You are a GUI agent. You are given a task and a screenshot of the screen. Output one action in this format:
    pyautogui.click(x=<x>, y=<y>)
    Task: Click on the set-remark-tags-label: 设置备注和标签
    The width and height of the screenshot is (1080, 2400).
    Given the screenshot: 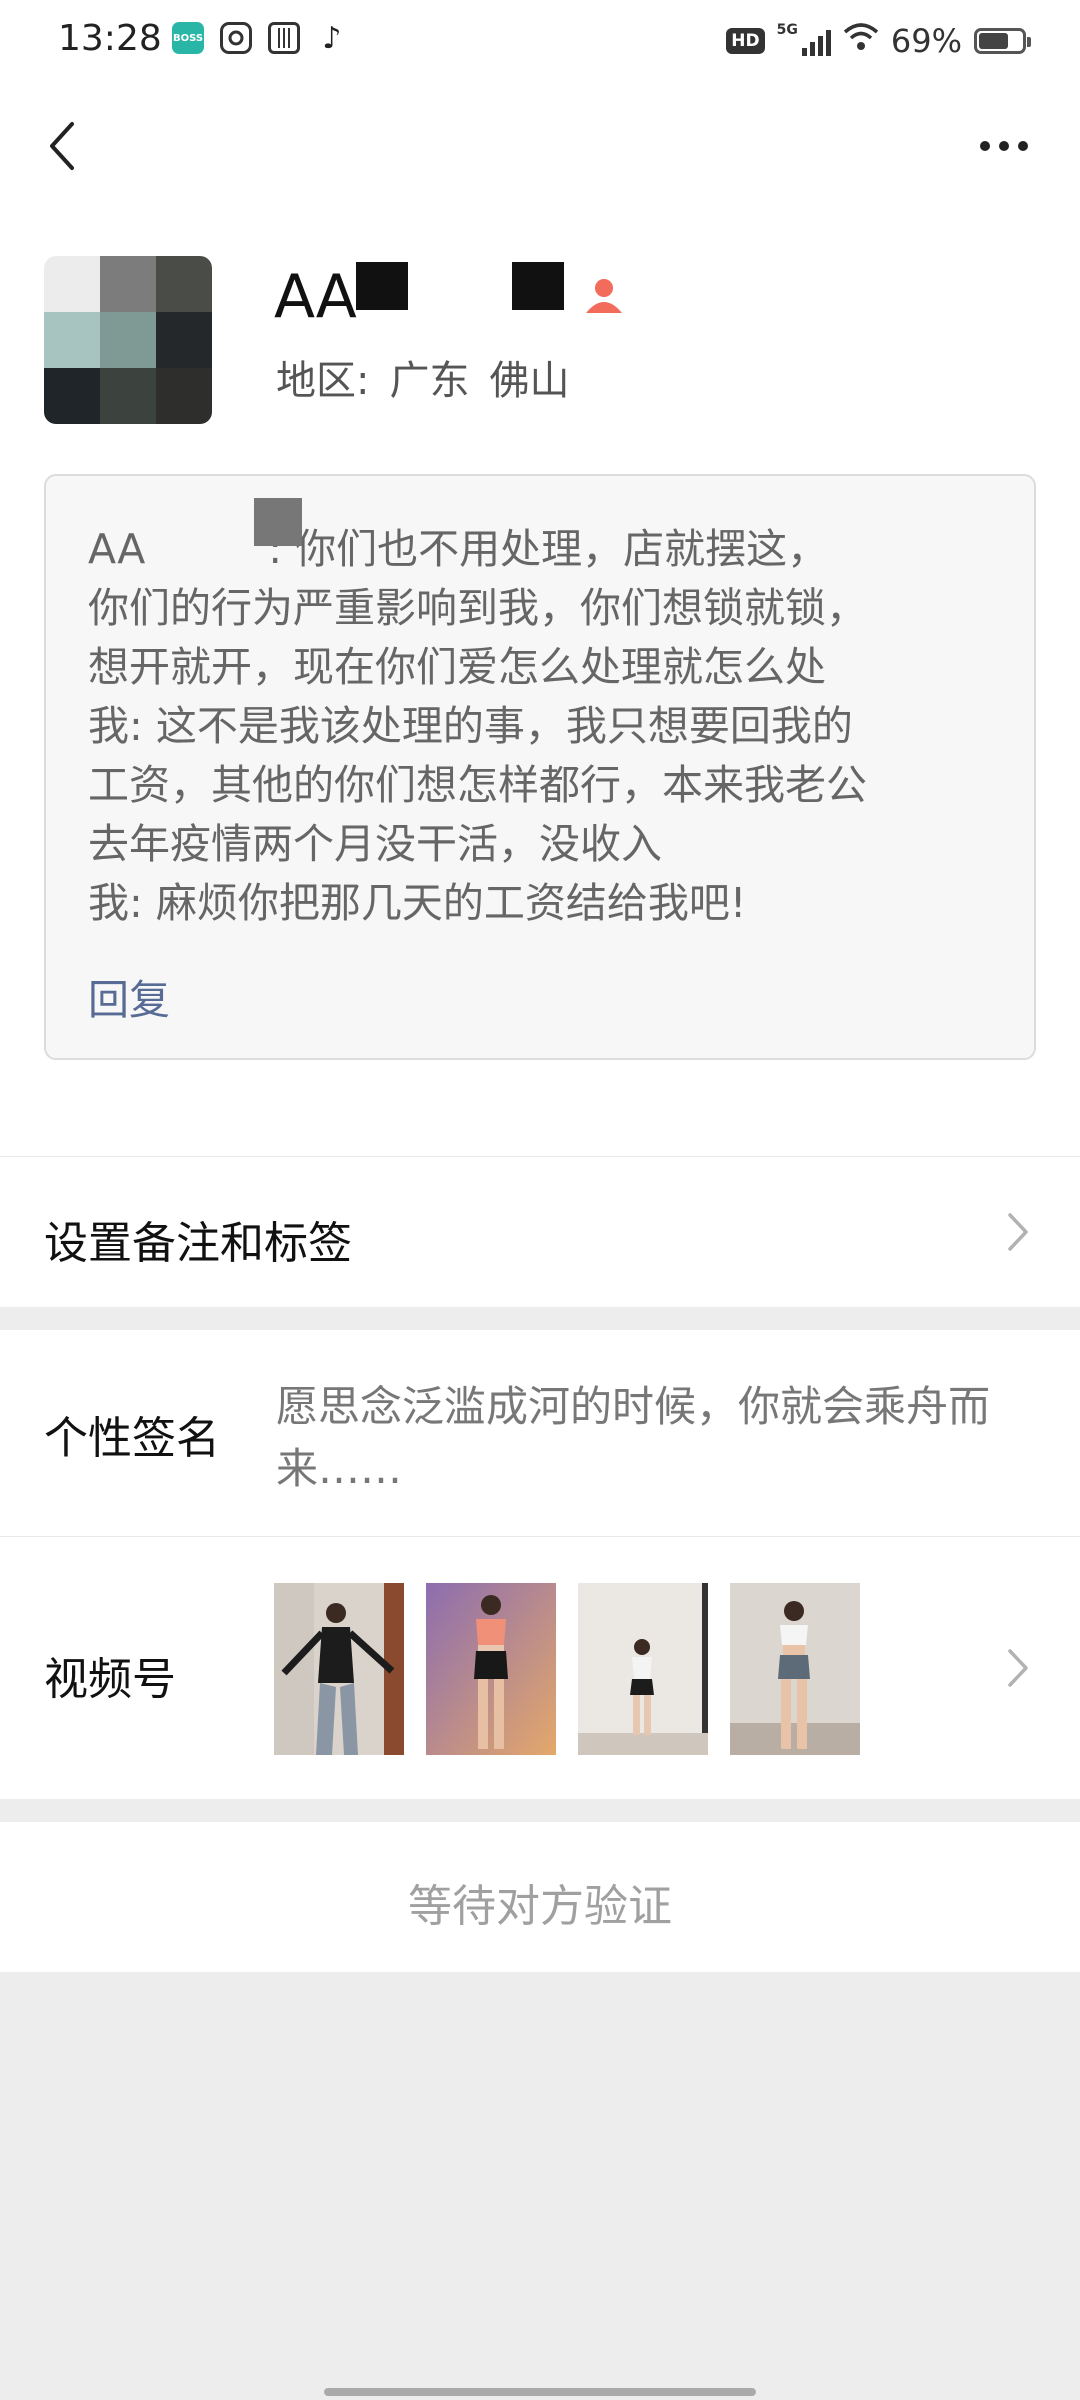 What is the action you would take?
    pyautogui.click(x=198, y=1243)
    